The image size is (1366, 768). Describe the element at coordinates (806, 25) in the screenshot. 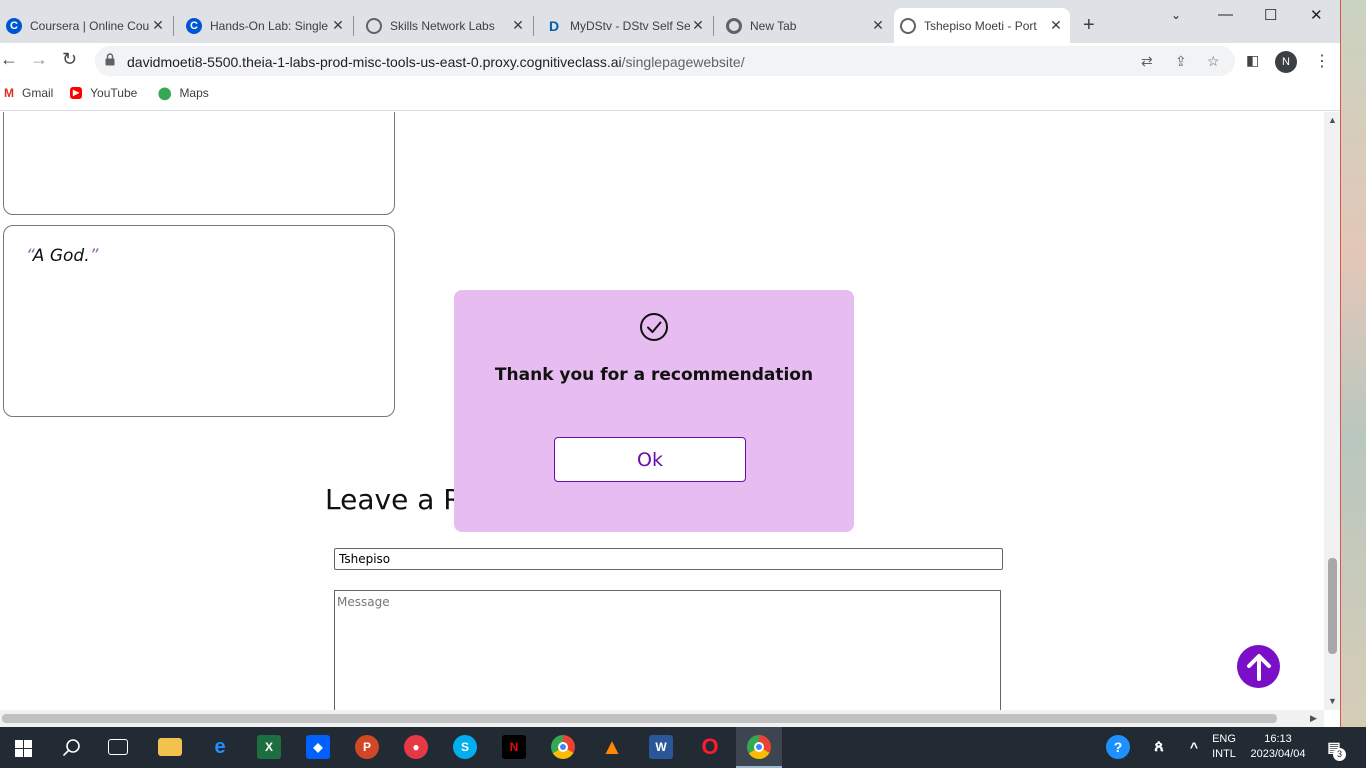

I see `tab-new-tab: New Tab ✕` at that location.